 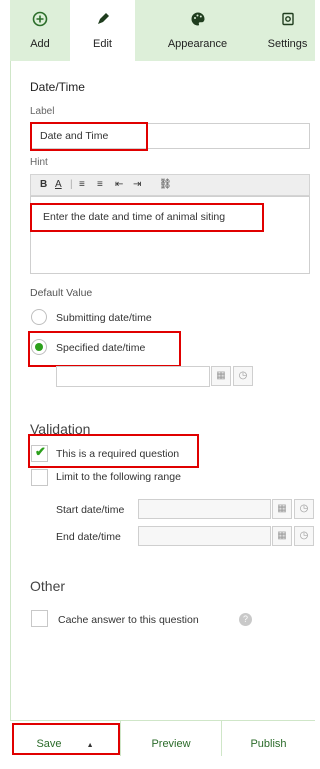 What do you see at coordinates (40, 22) in the screenshot?
I see `plus-circle-icon` at bounding box center [40, 22].